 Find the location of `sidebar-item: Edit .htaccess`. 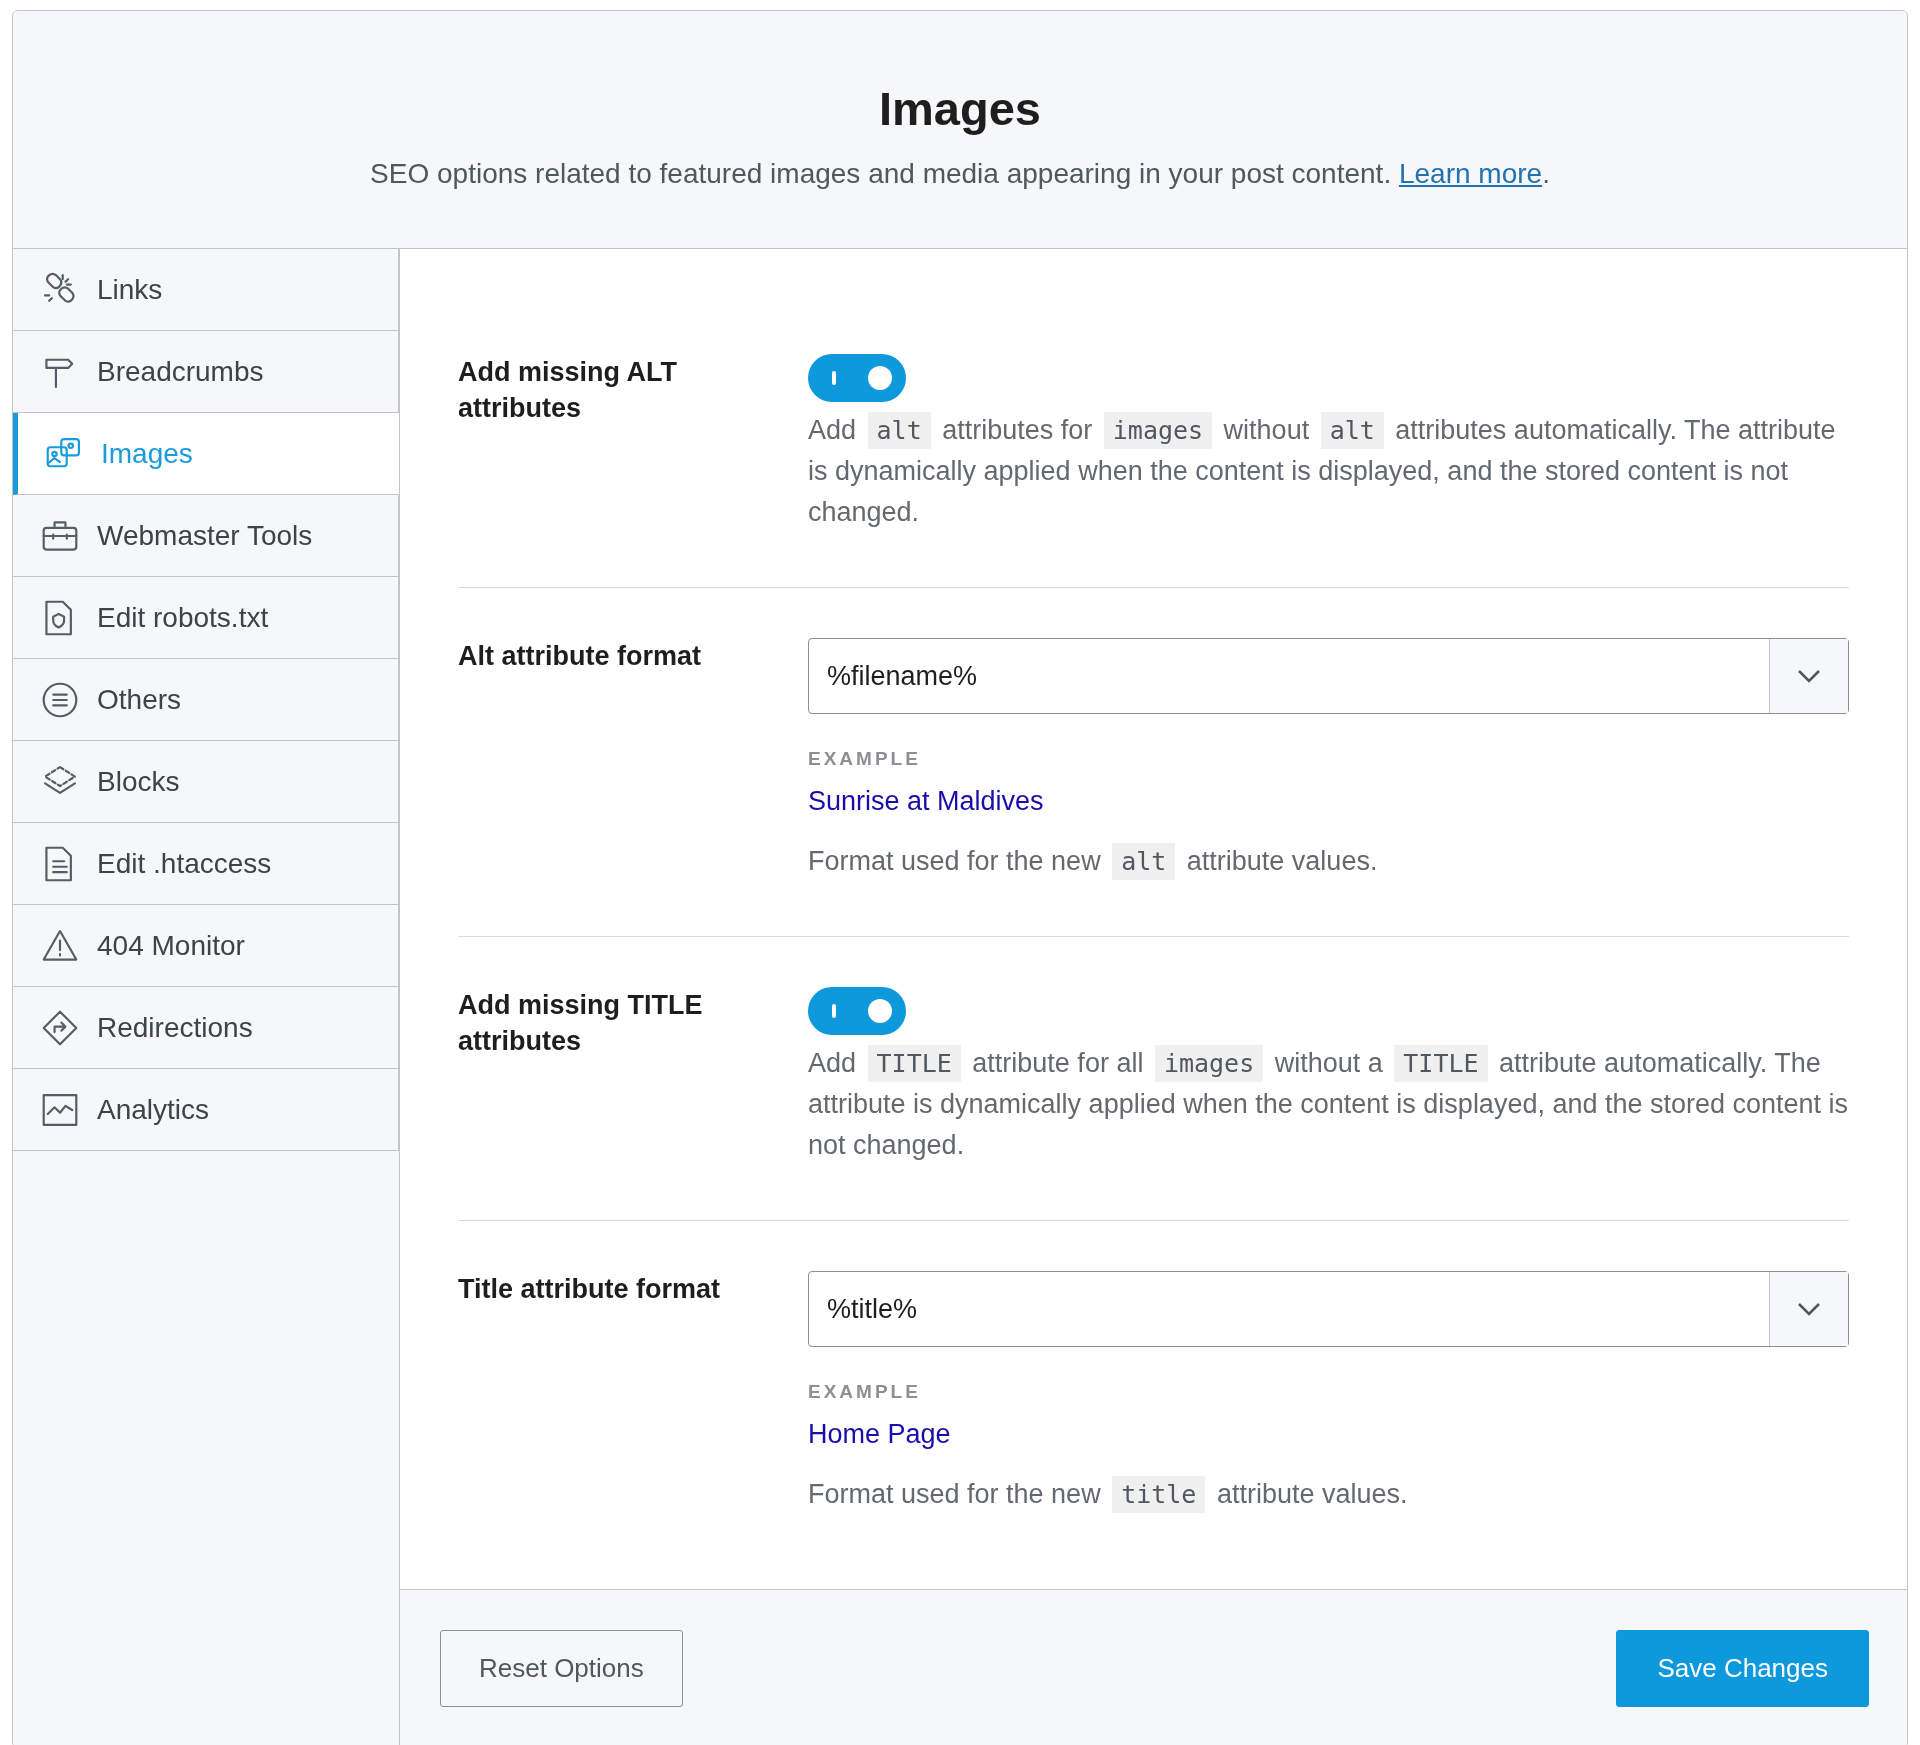

sidebar-item: Edit .htaccess is located at coordinates (206, 864).